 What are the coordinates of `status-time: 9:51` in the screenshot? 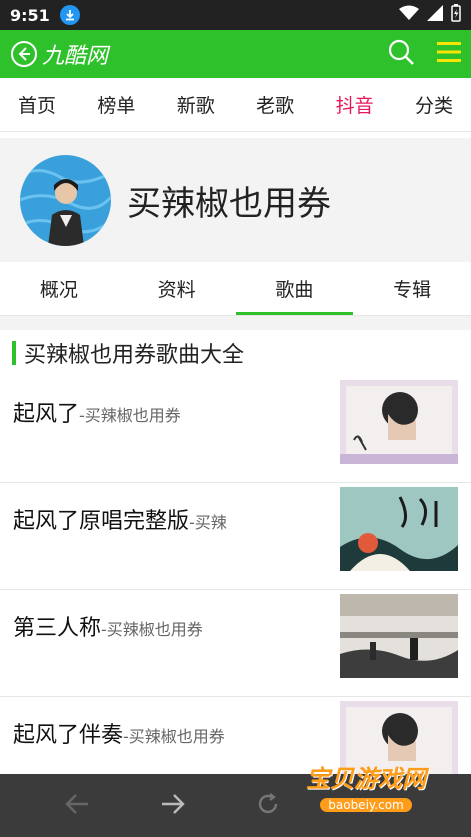 It's located at (30, 15).